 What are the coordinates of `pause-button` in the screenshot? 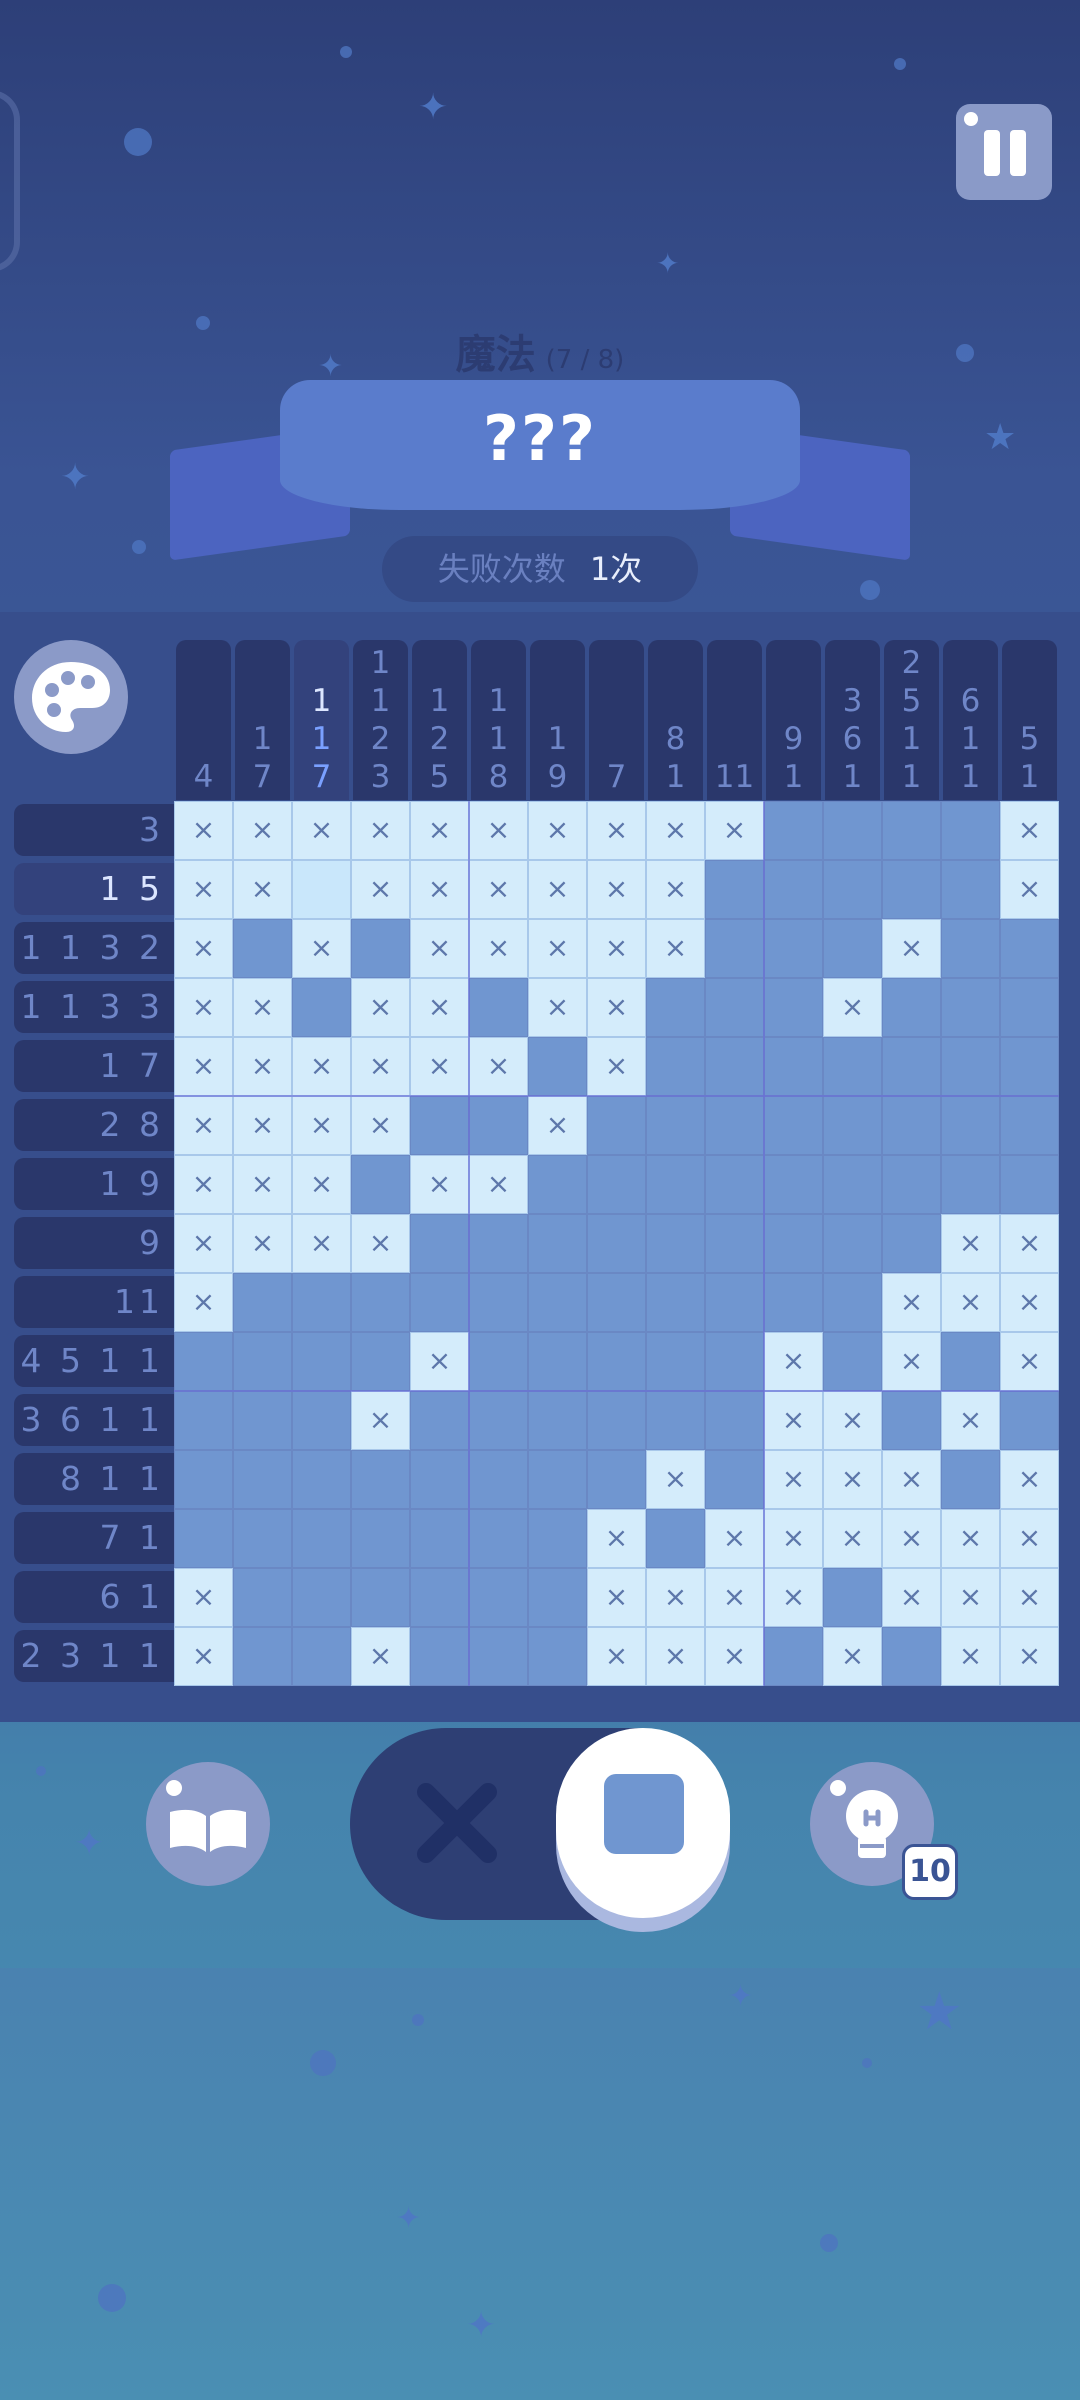 It's located at (1004, 152).